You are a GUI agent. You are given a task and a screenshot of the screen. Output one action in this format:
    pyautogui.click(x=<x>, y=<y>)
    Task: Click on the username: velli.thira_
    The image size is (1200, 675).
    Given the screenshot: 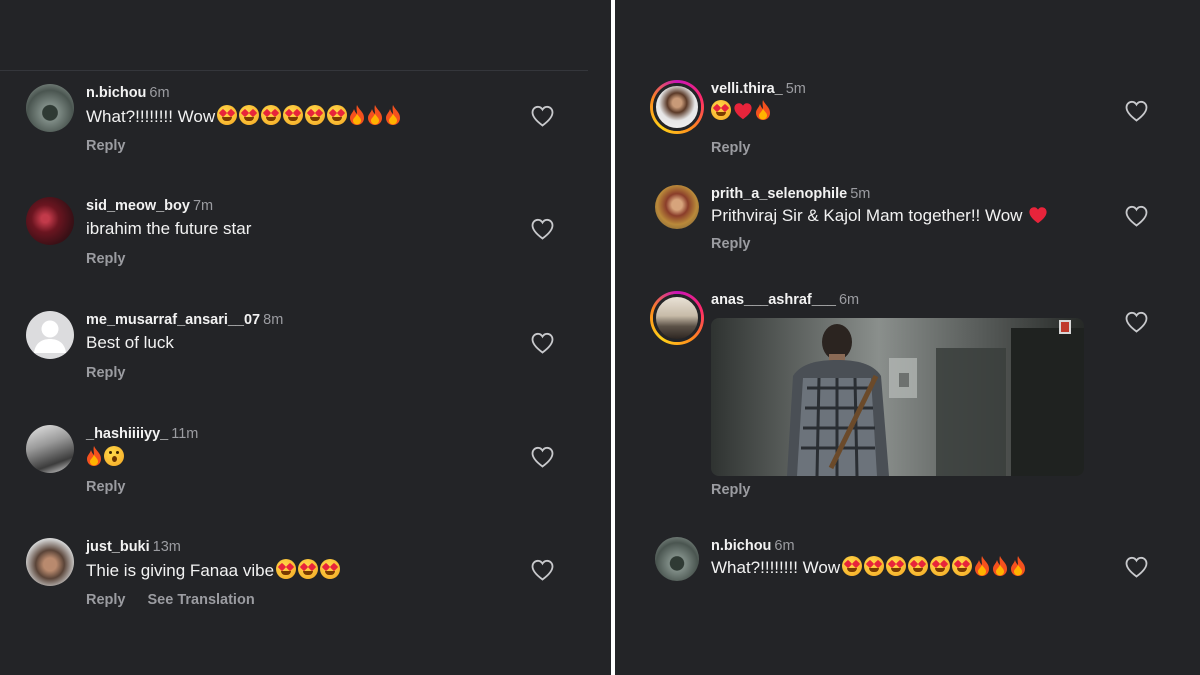 What is the action you would take?
    pyautogui.click(x=747, y=89)
    